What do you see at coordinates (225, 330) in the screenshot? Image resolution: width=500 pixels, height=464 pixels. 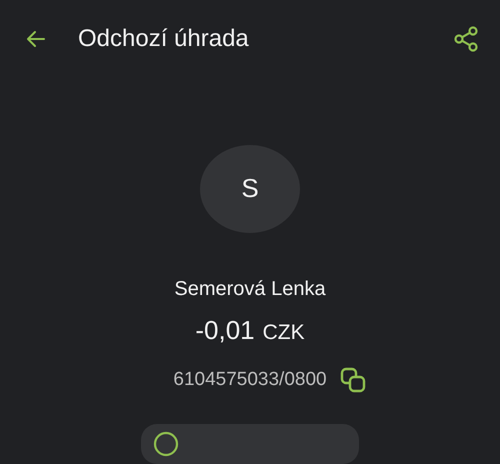 I see `amount-value: -0,01` at bounding box center [225, 330].